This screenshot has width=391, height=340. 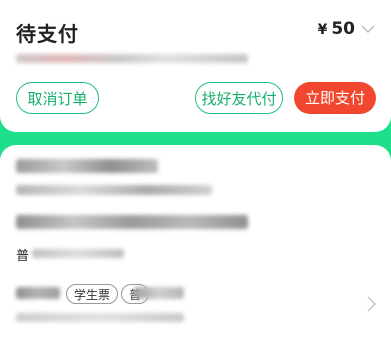 I want to click on cancel-order-button: 取消订单, so click(x=57, y=98).